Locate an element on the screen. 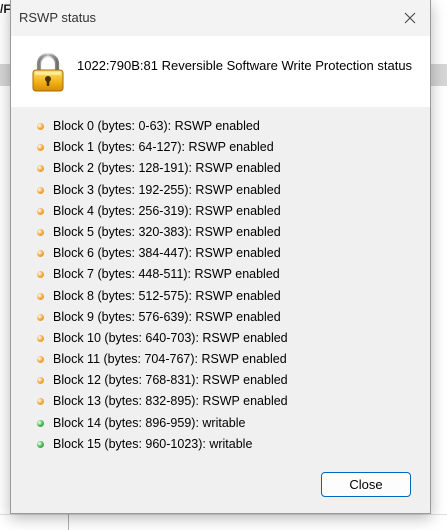  block-status-text: Block 14 (bytes: 896-959): writable is located at coordinates (149, 422).